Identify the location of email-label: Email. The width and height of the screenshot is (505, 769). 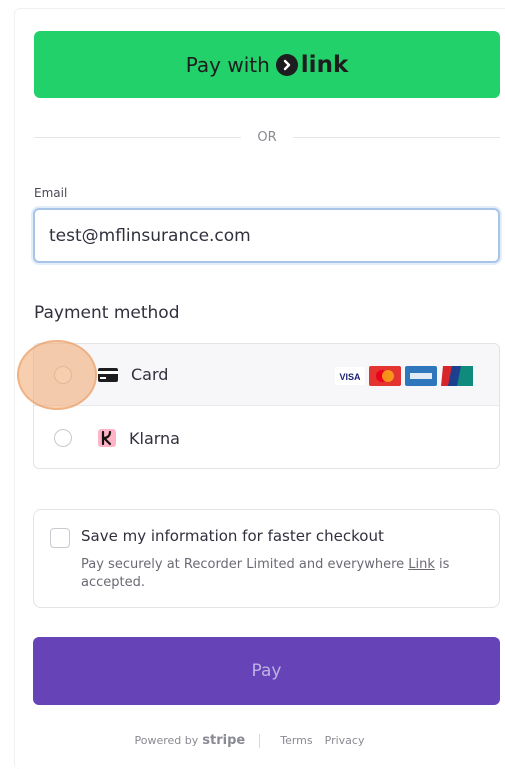
(51, 193).